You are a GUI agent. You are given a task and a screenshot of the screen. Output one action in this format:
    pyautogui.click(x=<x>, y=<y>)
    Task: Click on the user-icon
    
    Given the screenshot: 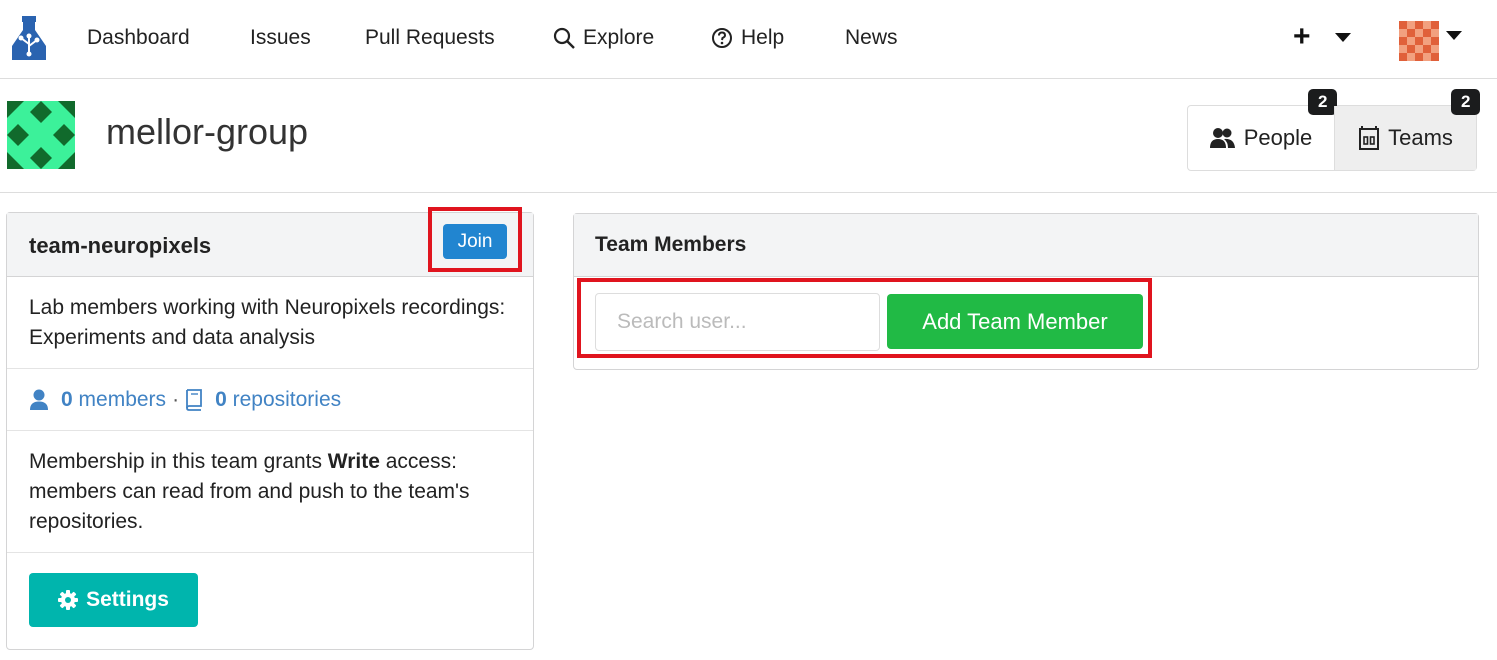 What is the action you would take?
    pyautogui.click(x=39, y=399)
    